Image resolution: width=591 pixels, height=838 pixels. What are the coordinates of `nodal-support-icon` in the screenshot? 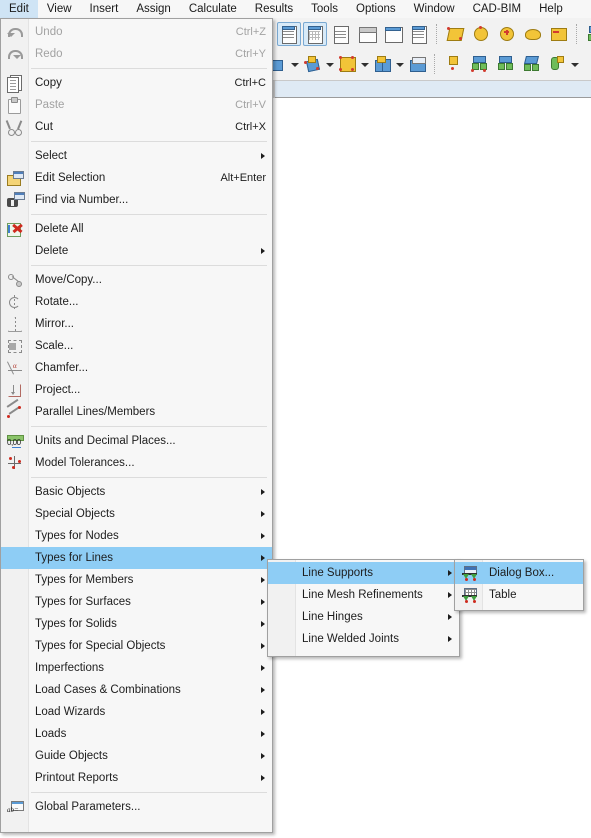 It's located at (453, 64).